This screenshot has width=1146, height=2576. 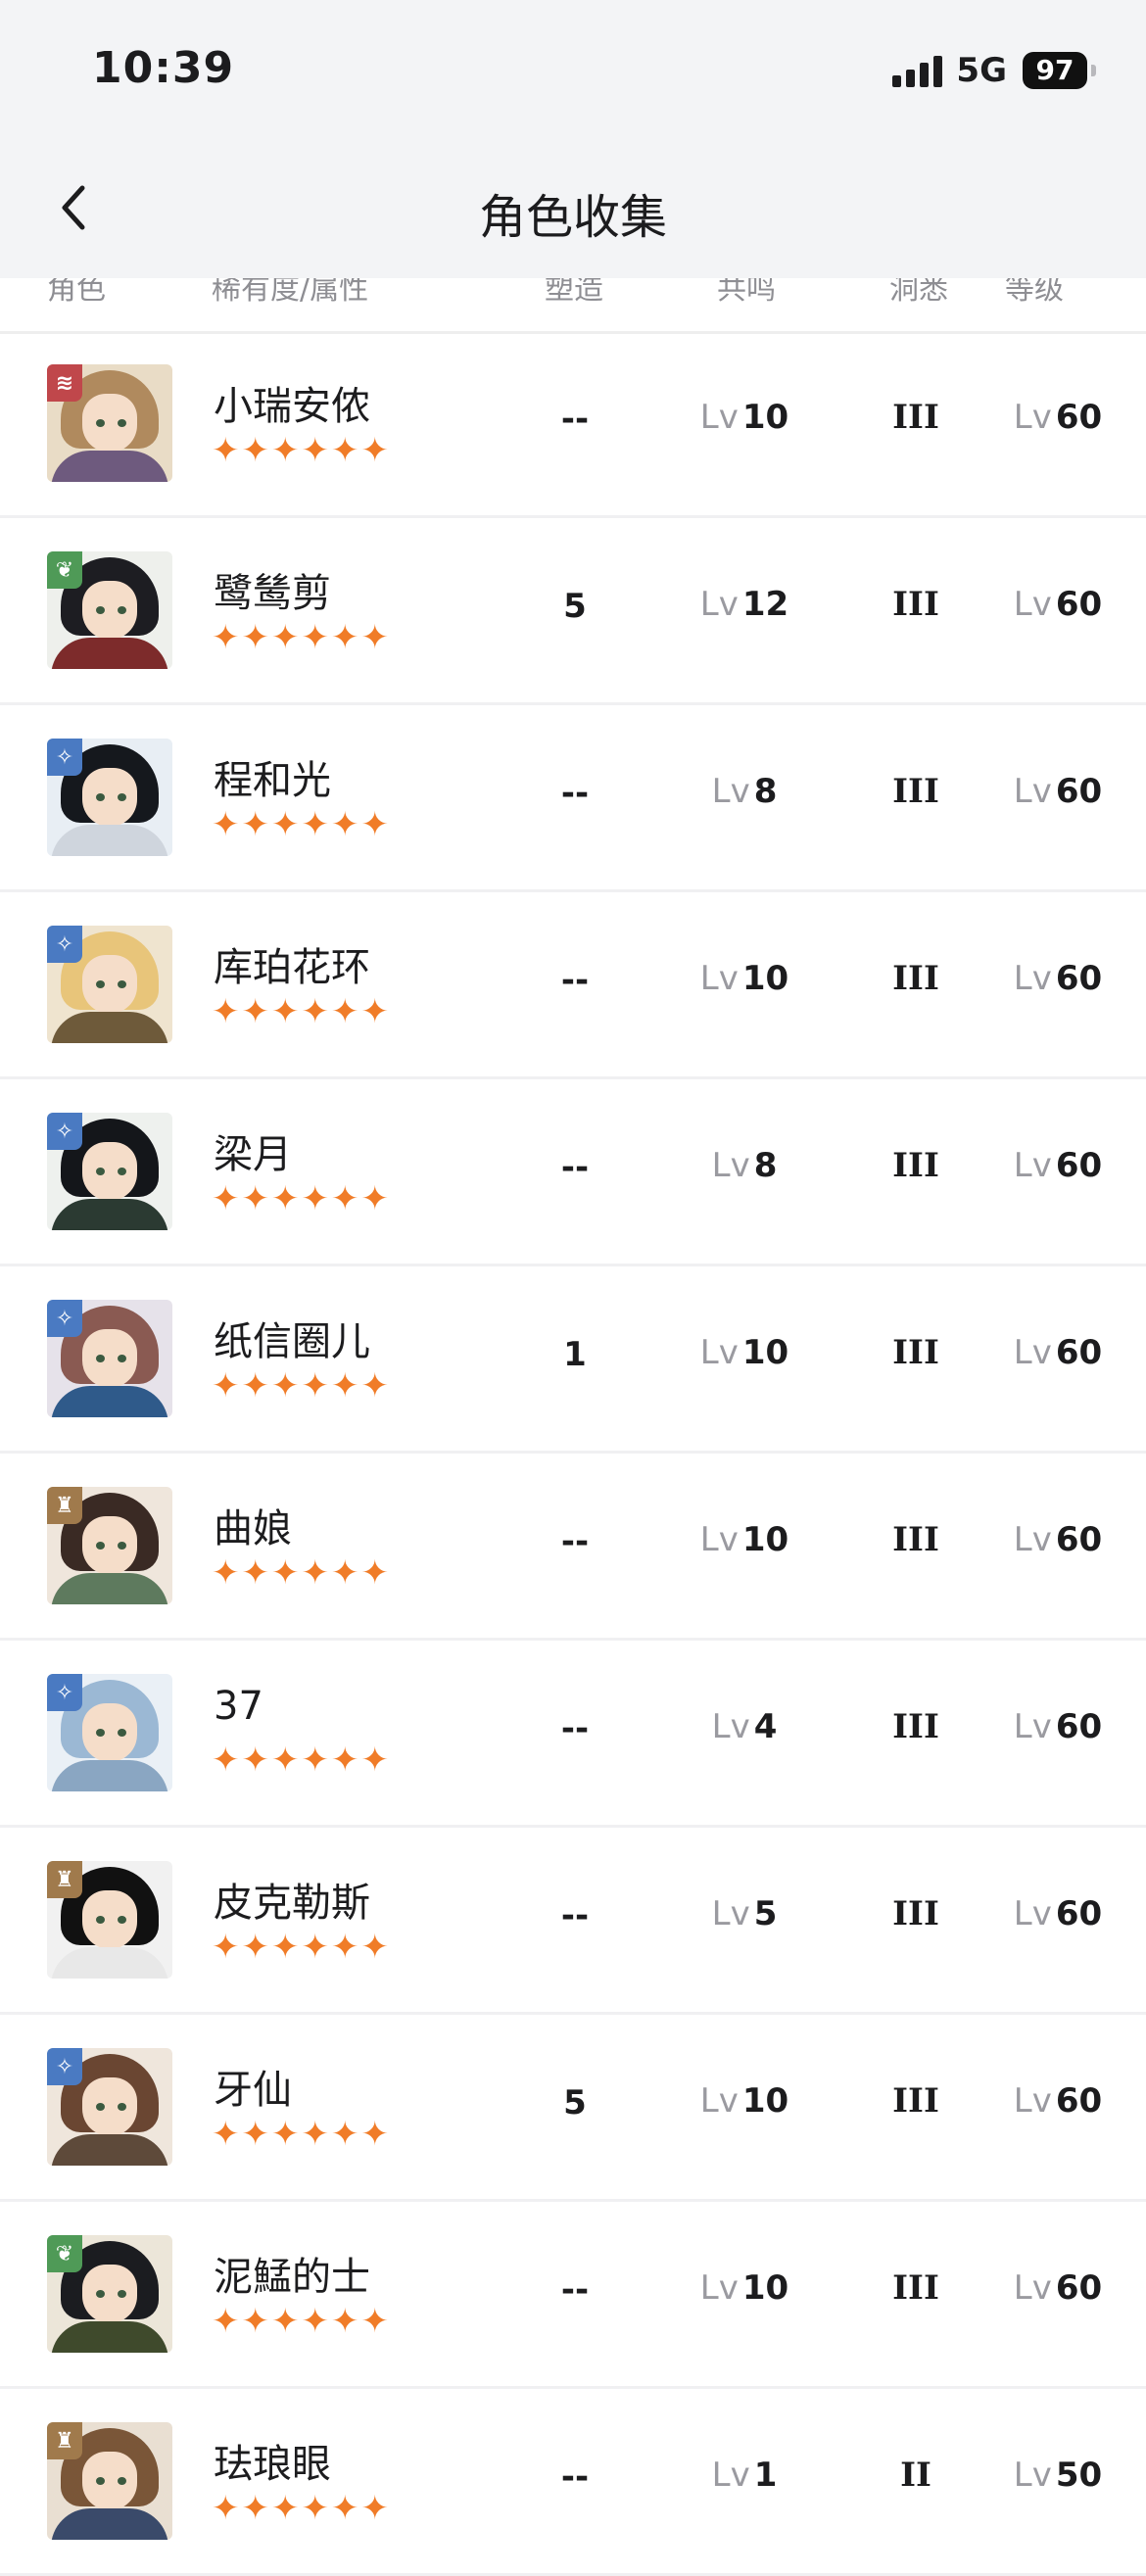 I want to click on character-row: ✧ 程和光 ✦✦✦✦✦✦ -- Lv 8 III Lv 60, so click(x=573, y=798).